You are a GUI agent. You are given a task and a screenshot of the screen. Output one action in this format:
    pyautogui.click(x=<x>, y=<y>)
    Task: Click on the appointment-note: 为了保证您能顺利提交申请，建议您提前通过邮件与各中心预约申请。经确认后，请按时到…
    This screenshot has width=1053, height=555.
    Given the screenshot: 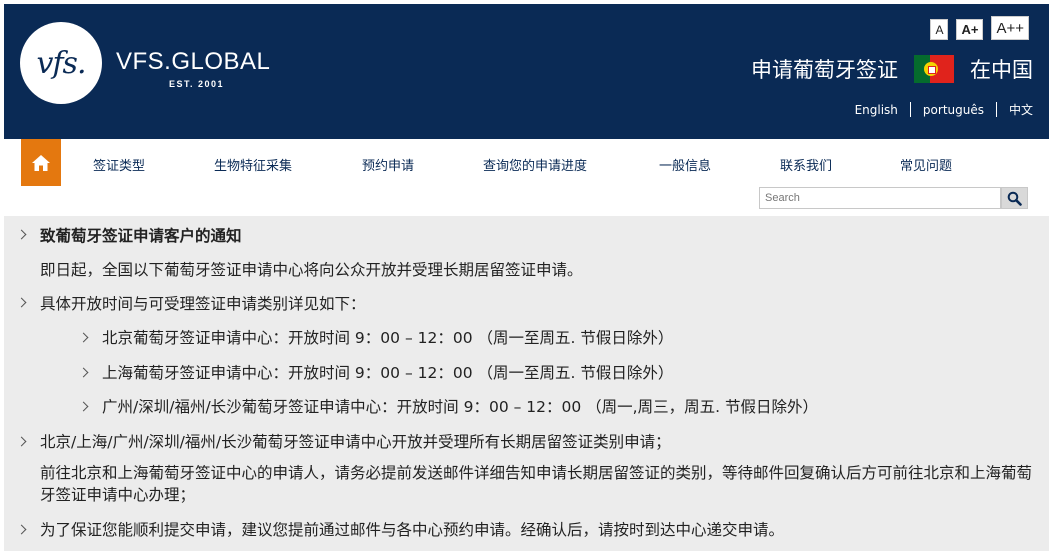 What is the action you would take?
    pyautogui.click(x=412, y=530)
    